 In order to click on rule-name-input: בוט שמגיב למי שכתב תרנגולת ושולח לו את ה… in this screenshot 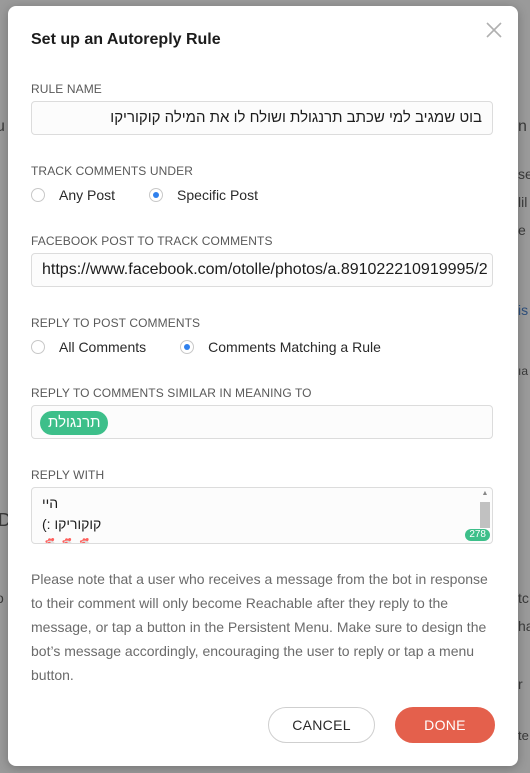, I will do `click(262, 118)`.